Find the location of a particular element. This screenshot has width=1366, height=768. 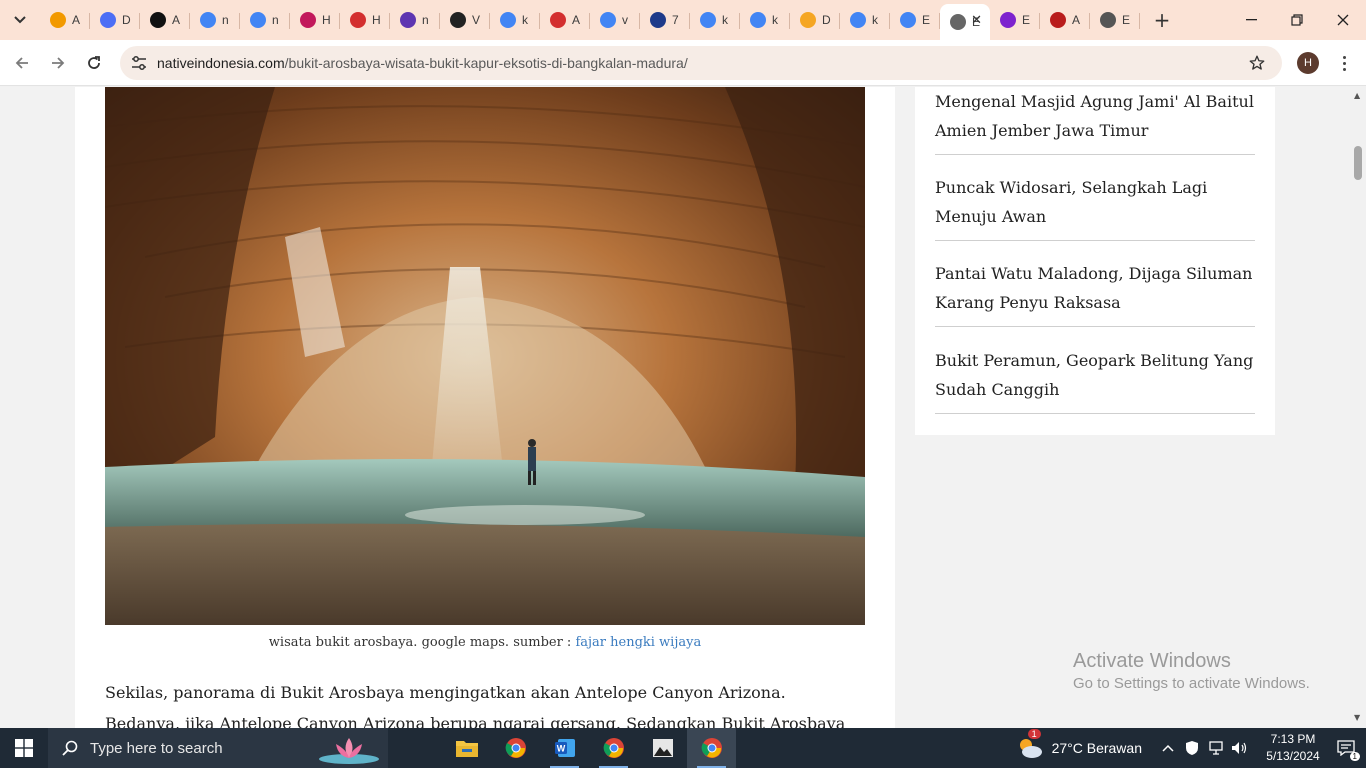

browser-tab: 7 is located at coordinates (665, 20).